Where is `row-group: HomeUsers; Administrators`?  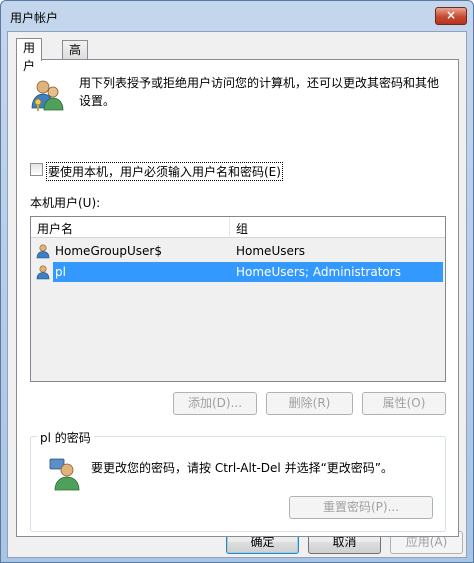 row-group: HomeUsers; Administrators is located at coordinates (338, 272).